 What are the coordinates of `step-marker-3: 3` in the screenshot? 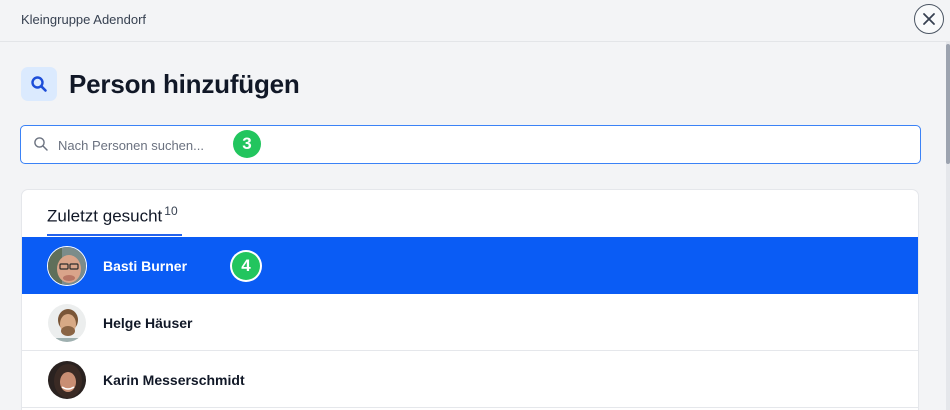 It's located at (247, 144).